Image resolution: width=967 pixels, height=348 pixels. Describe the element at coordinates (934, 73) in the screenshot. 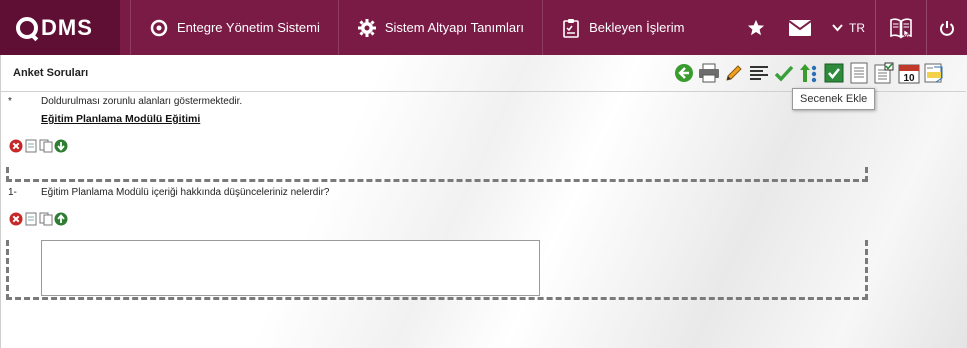

I see `note-icon` at that location.